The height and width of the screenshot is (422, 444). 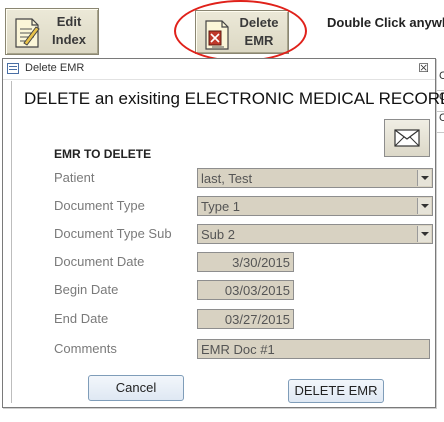 I want to click on delete-emr-button: DELETE EMR, so click(x=336, y=391).